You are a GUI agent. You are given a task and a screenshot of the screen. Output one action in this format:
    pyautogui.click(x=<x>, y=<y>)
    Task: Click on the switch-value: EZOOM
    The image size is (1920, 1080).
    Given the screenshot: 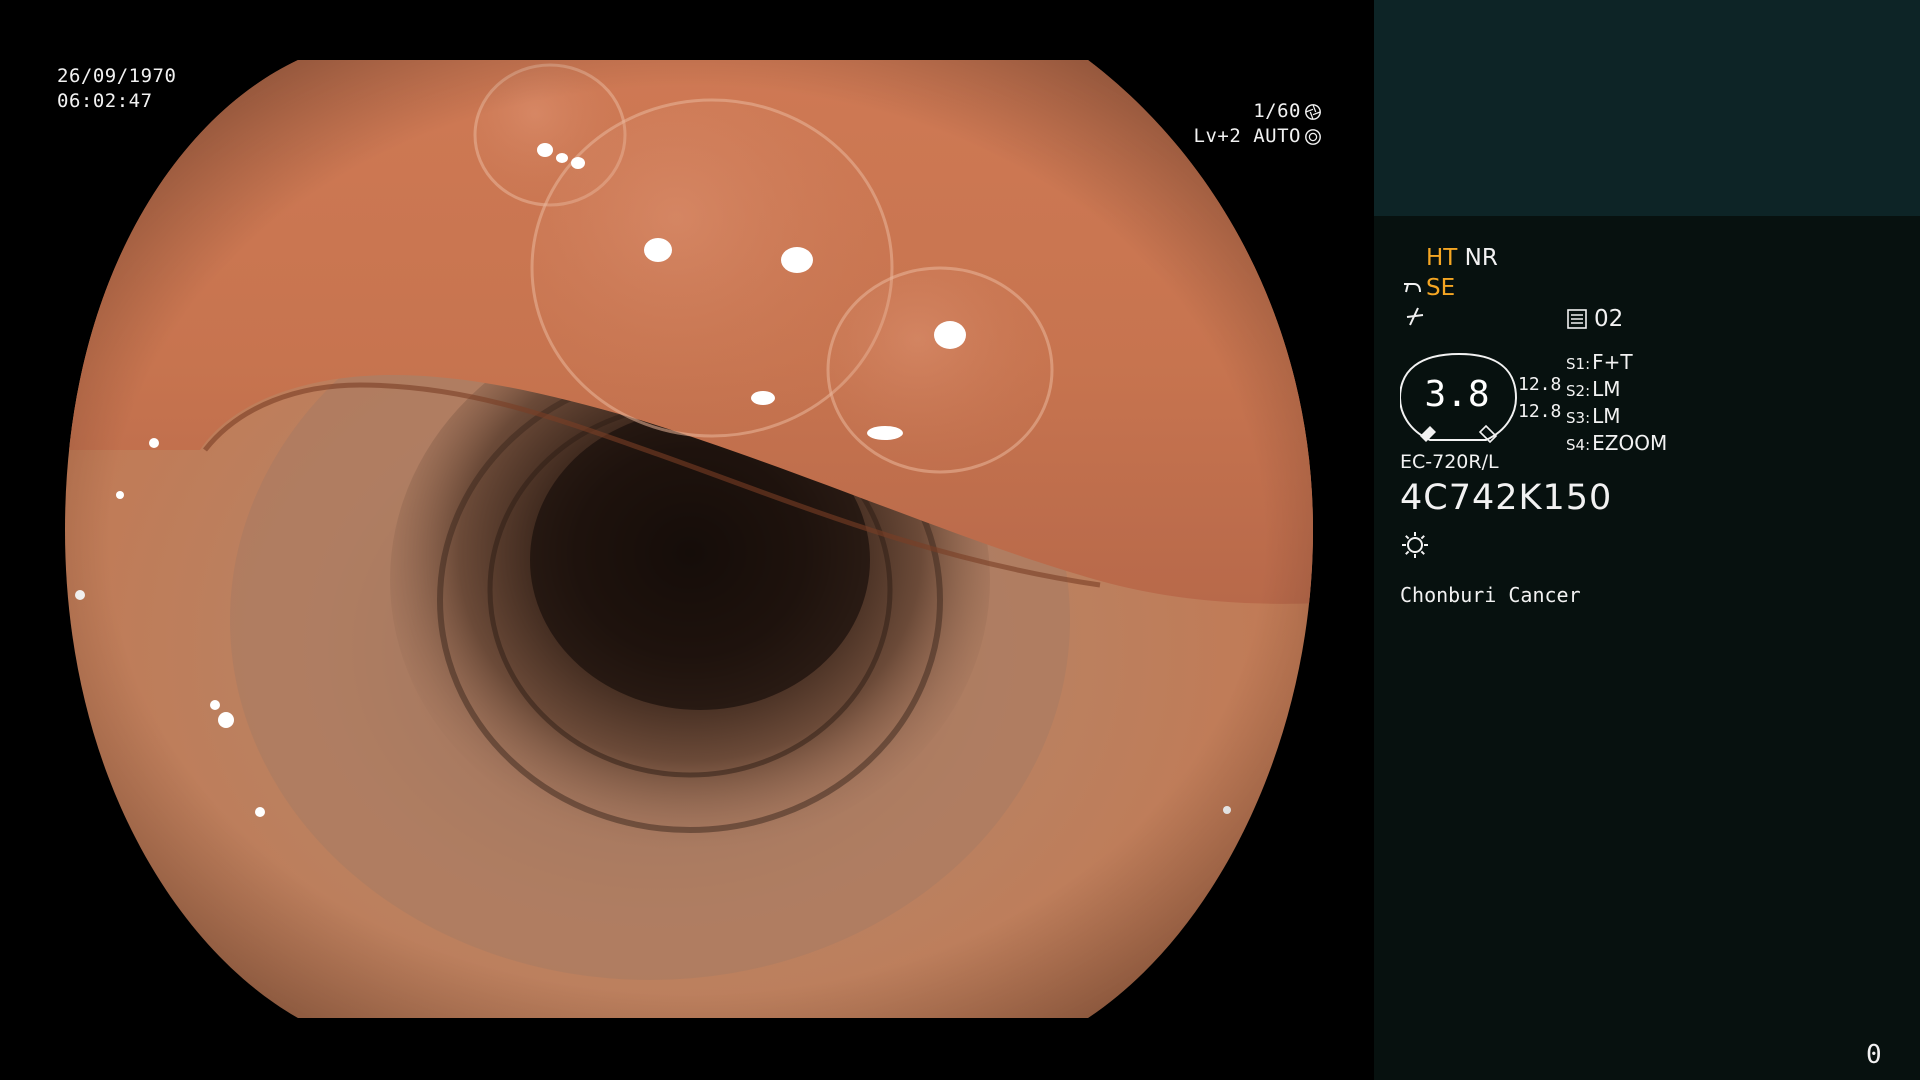 What is the action you would take?
    pyautogui.click(x=1630, y=443)
    